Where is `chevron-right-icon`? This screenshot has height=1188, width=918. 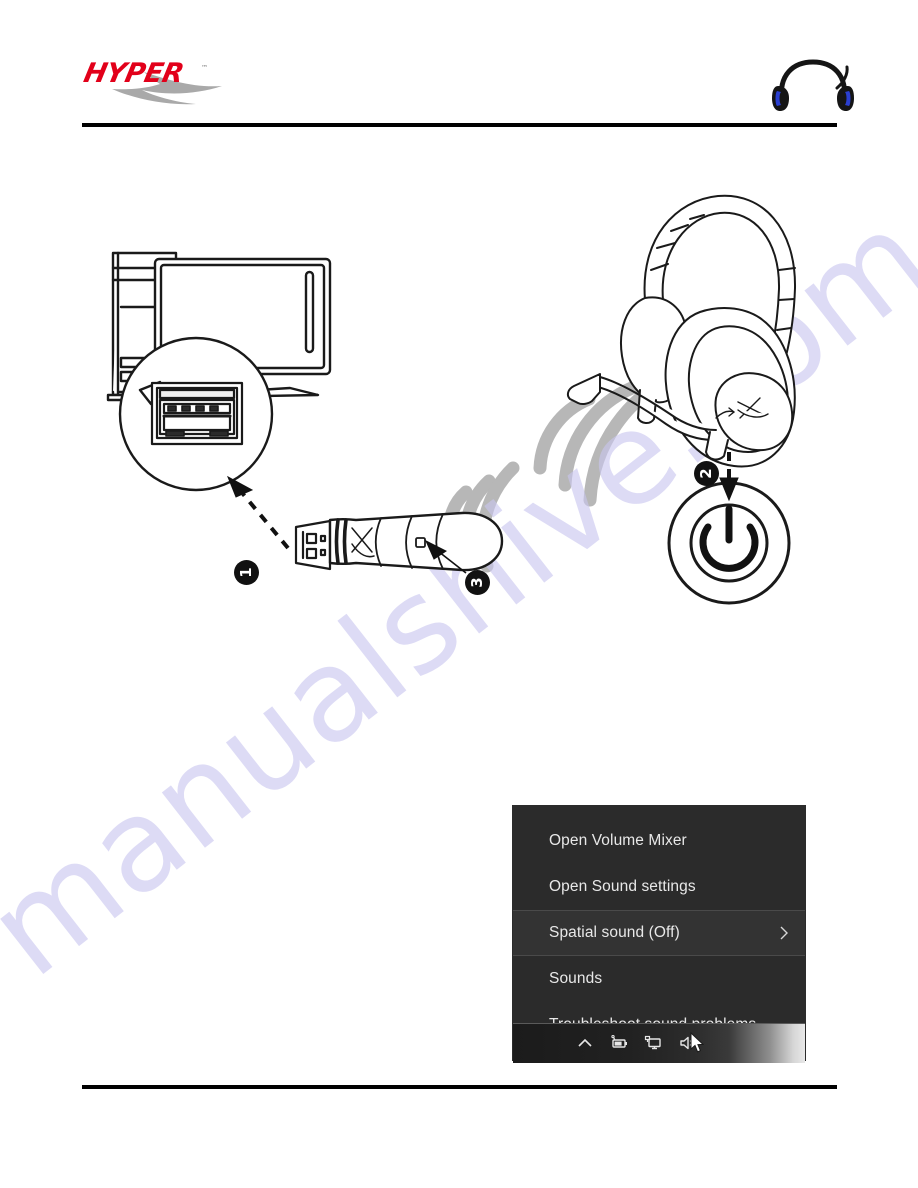
chevron-right-icon is located at coordinates (784, 933).